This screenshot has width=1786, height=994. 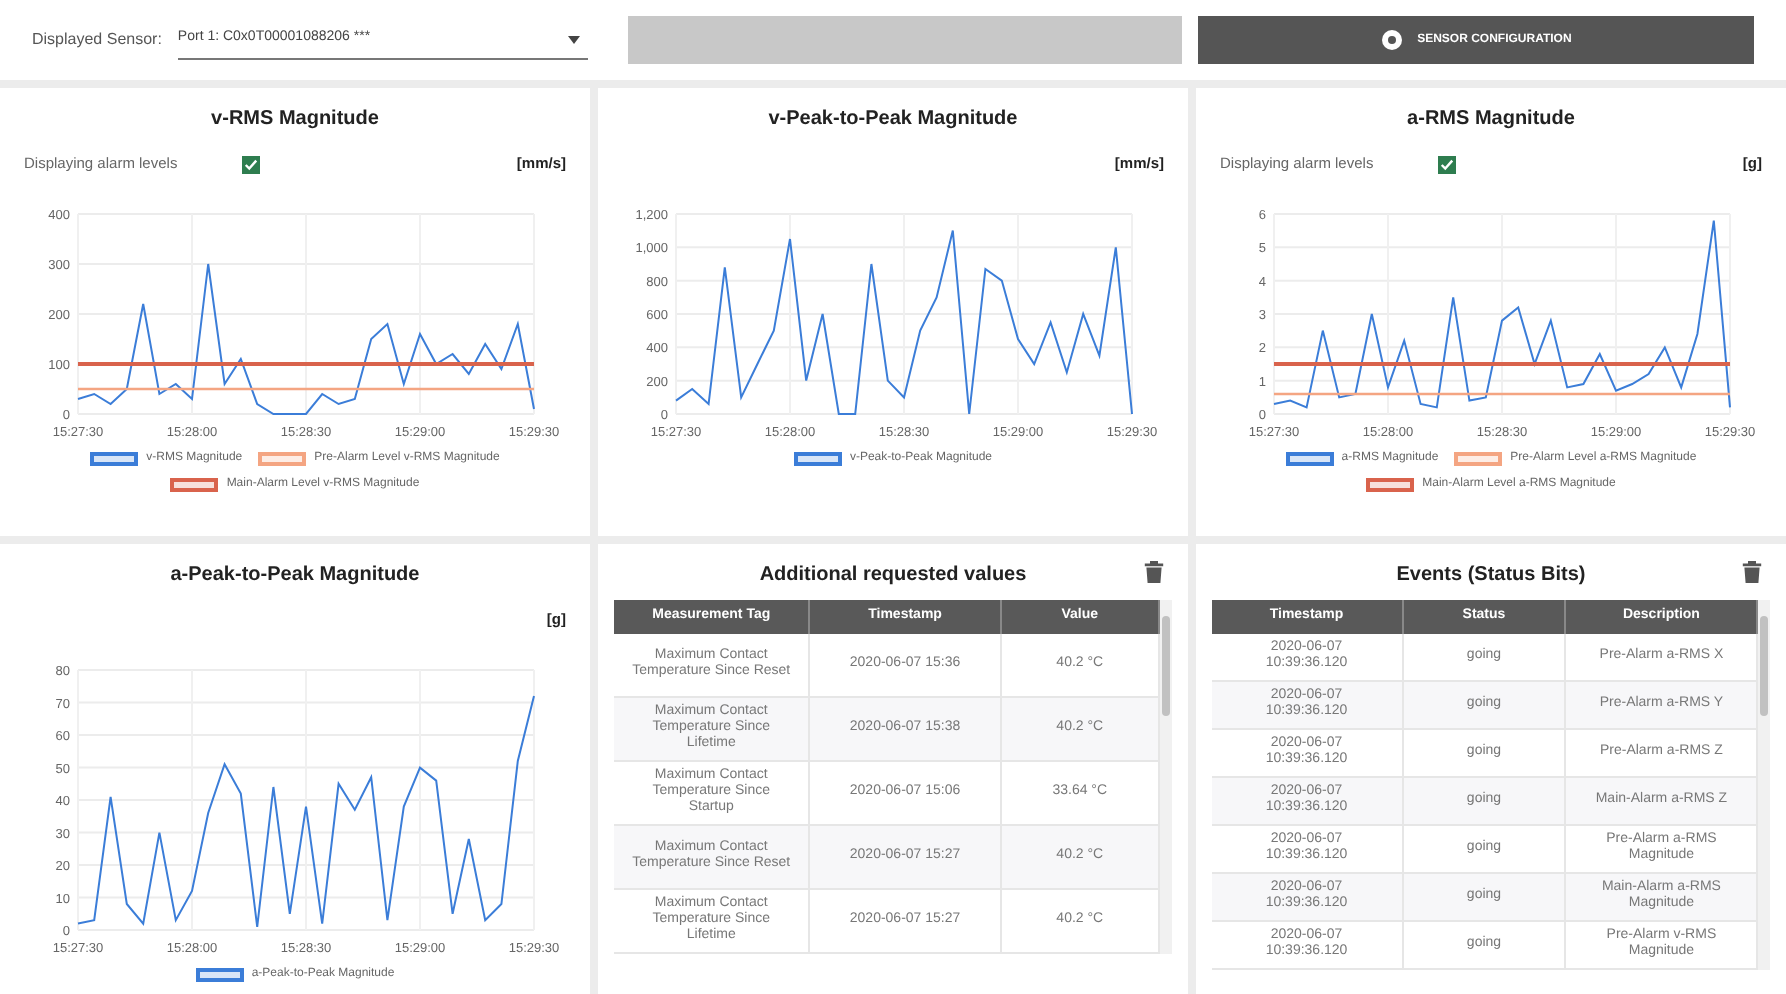 I want to click on caret-icon, so click(x=573, y=39).